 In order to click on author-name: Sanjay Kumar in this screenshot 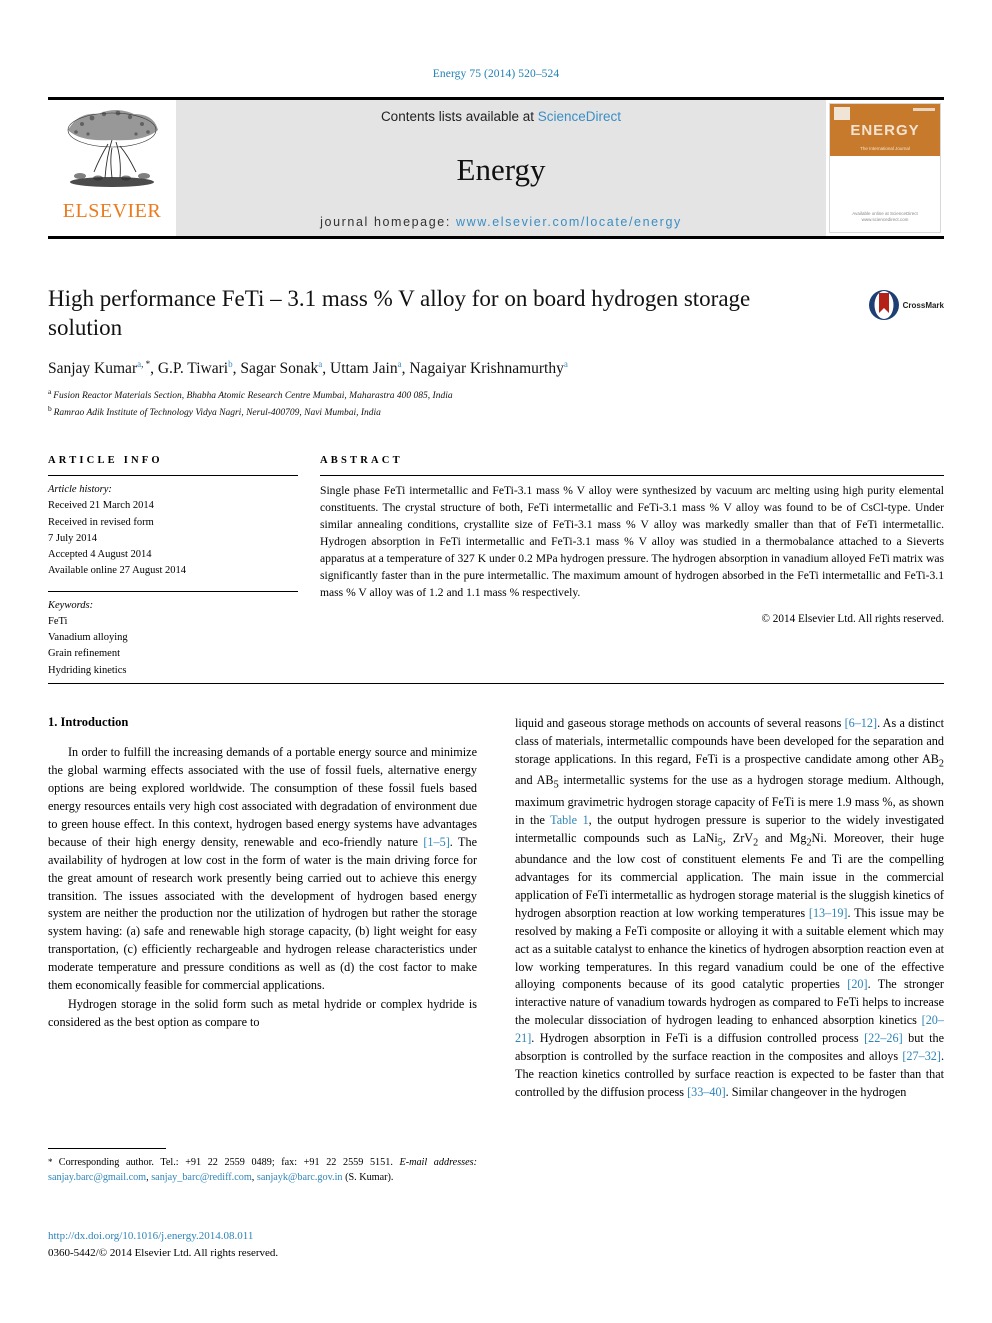, I will do `click(93, 369)`.